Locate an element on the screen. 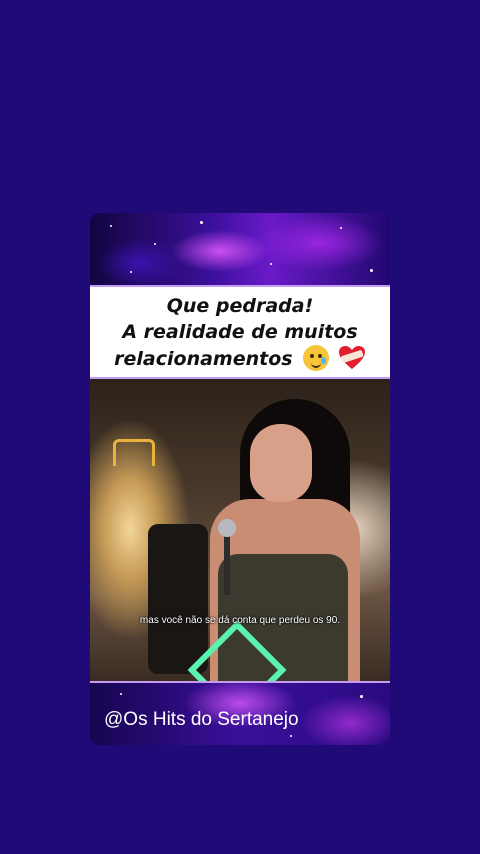  lantern-decoration is located at coordinates (134, 452).